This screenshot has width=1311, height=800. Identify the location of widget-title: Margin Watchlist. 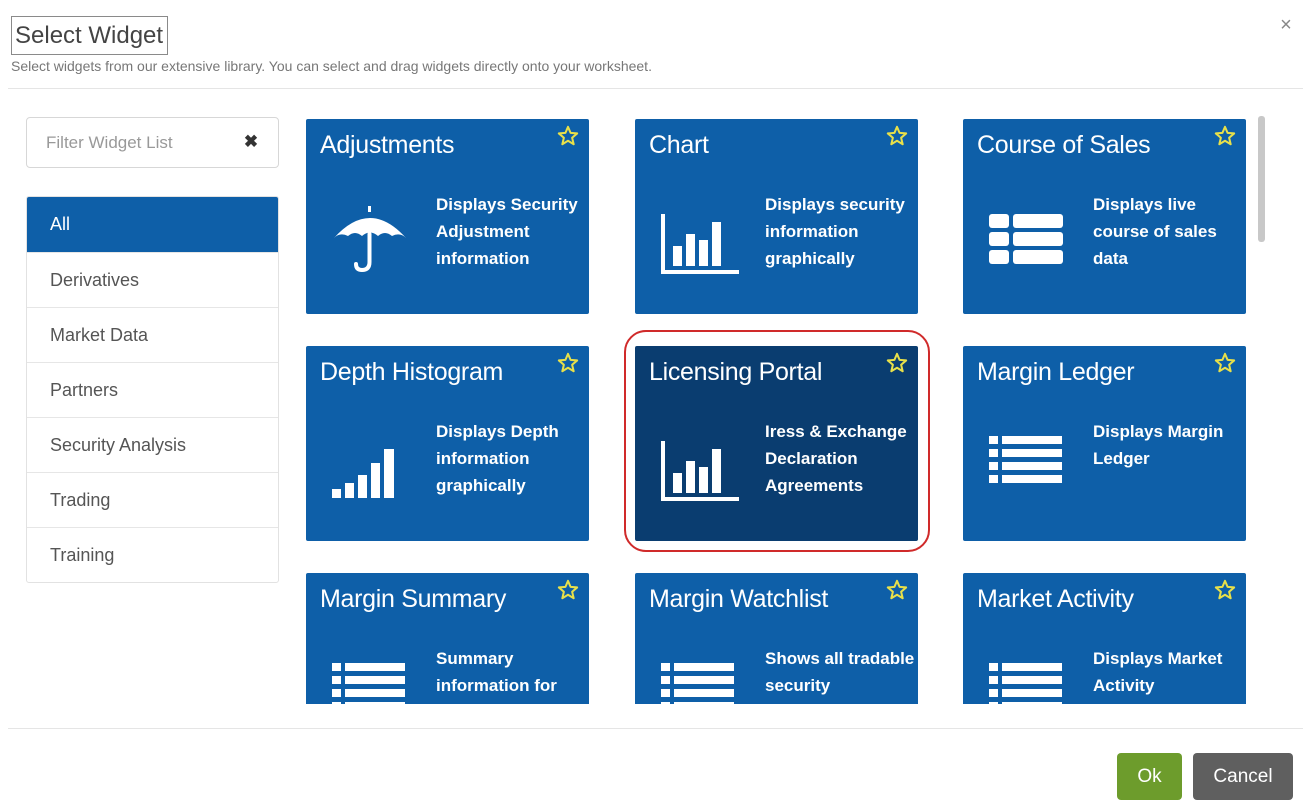
(739, 599).